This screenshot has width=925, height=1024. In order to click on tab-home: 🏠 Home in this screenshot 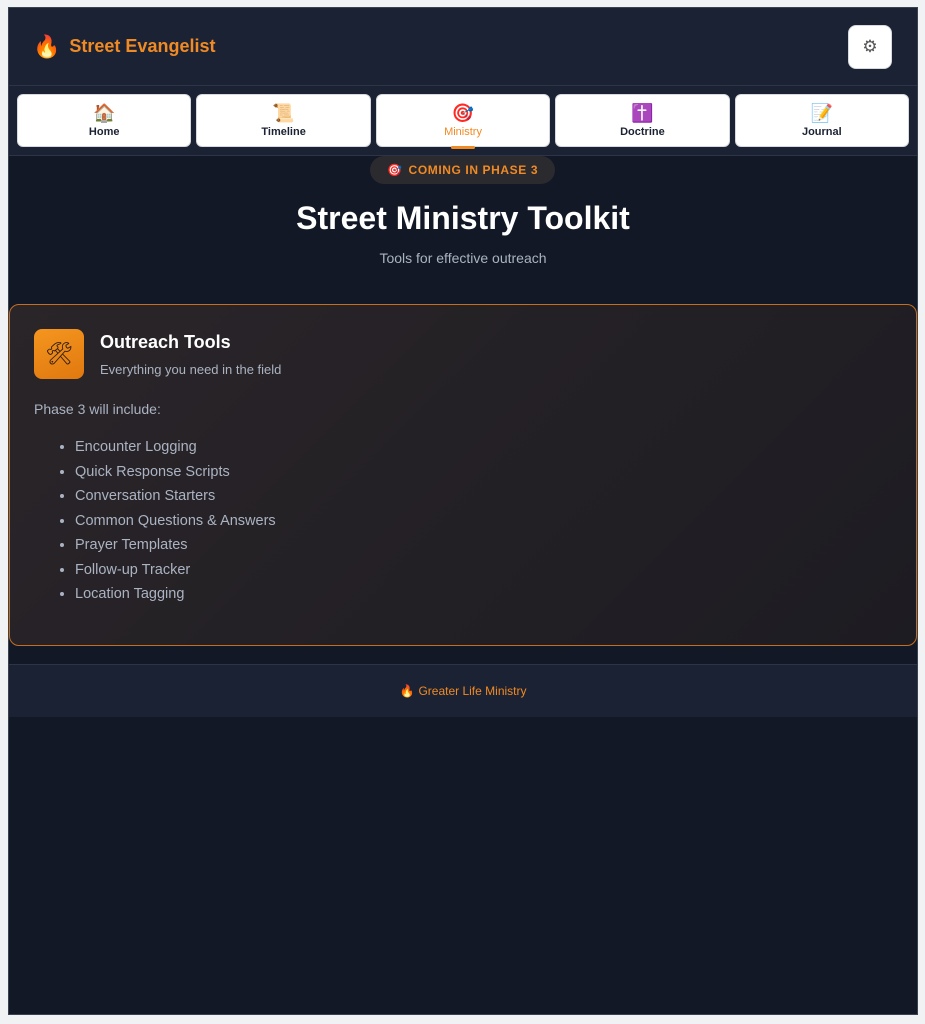, I will do `click(104, 120)`.